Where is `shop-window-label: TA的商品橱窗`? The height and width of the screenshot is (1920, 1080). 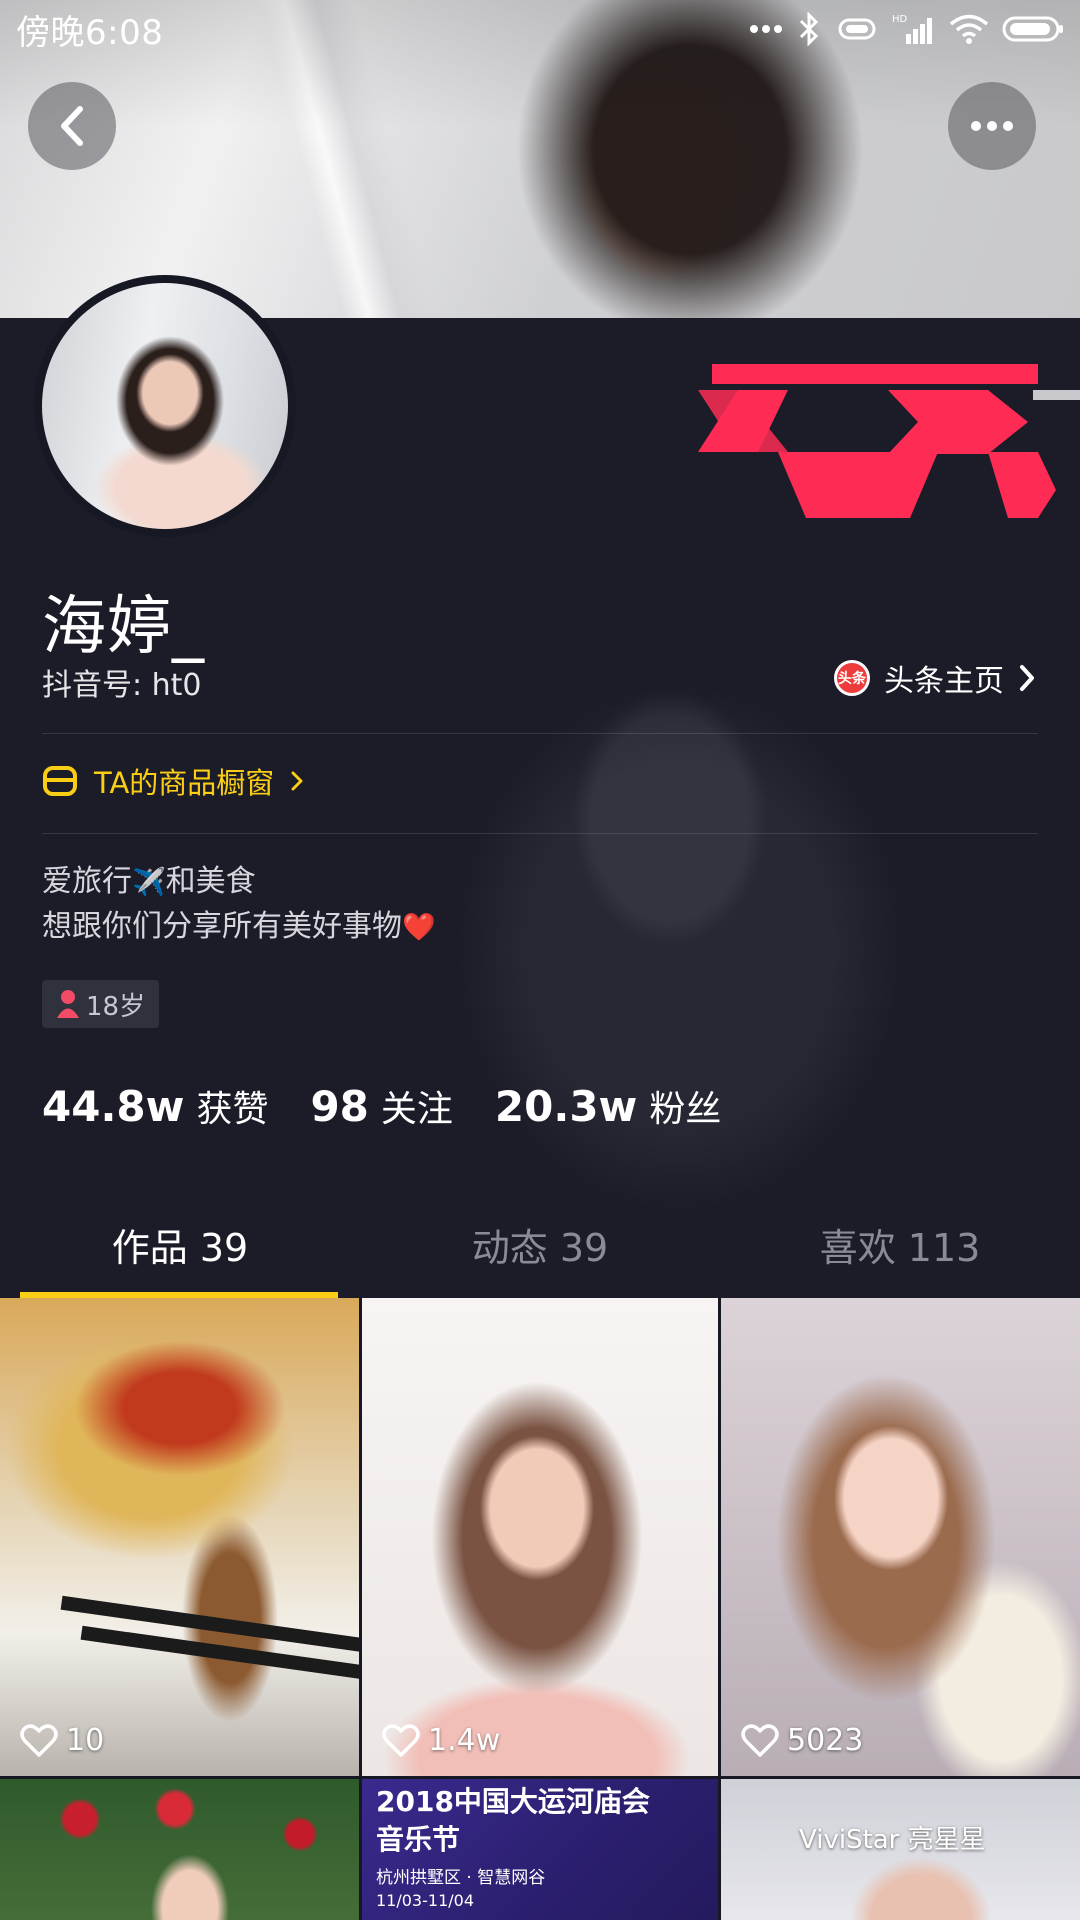 shop-window-label: TA的商品橱窗 is located at coordinates (184, 783).